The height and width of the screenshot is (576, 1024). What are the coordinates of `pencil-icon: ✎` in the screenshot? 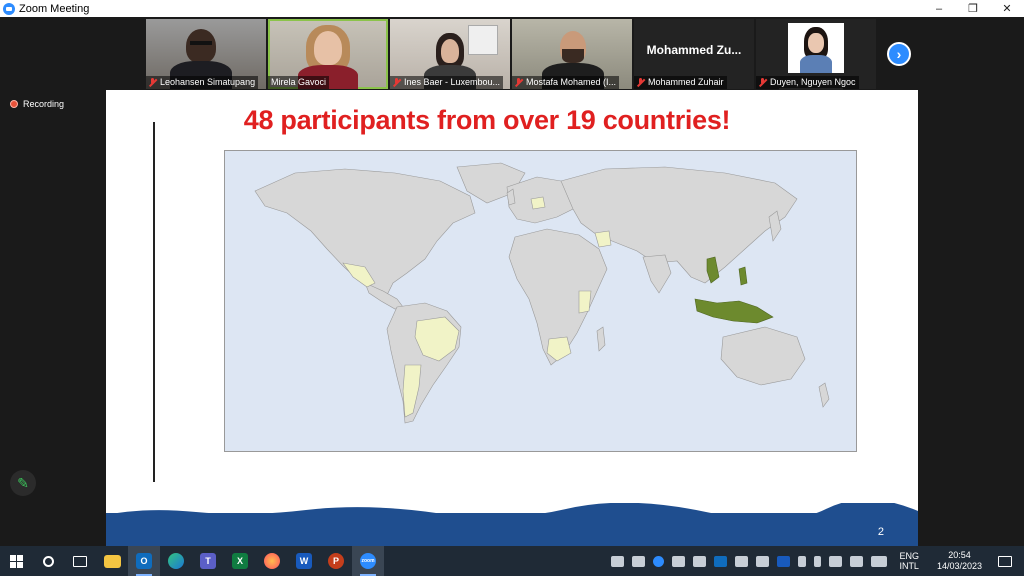 It's located at (23, 482).